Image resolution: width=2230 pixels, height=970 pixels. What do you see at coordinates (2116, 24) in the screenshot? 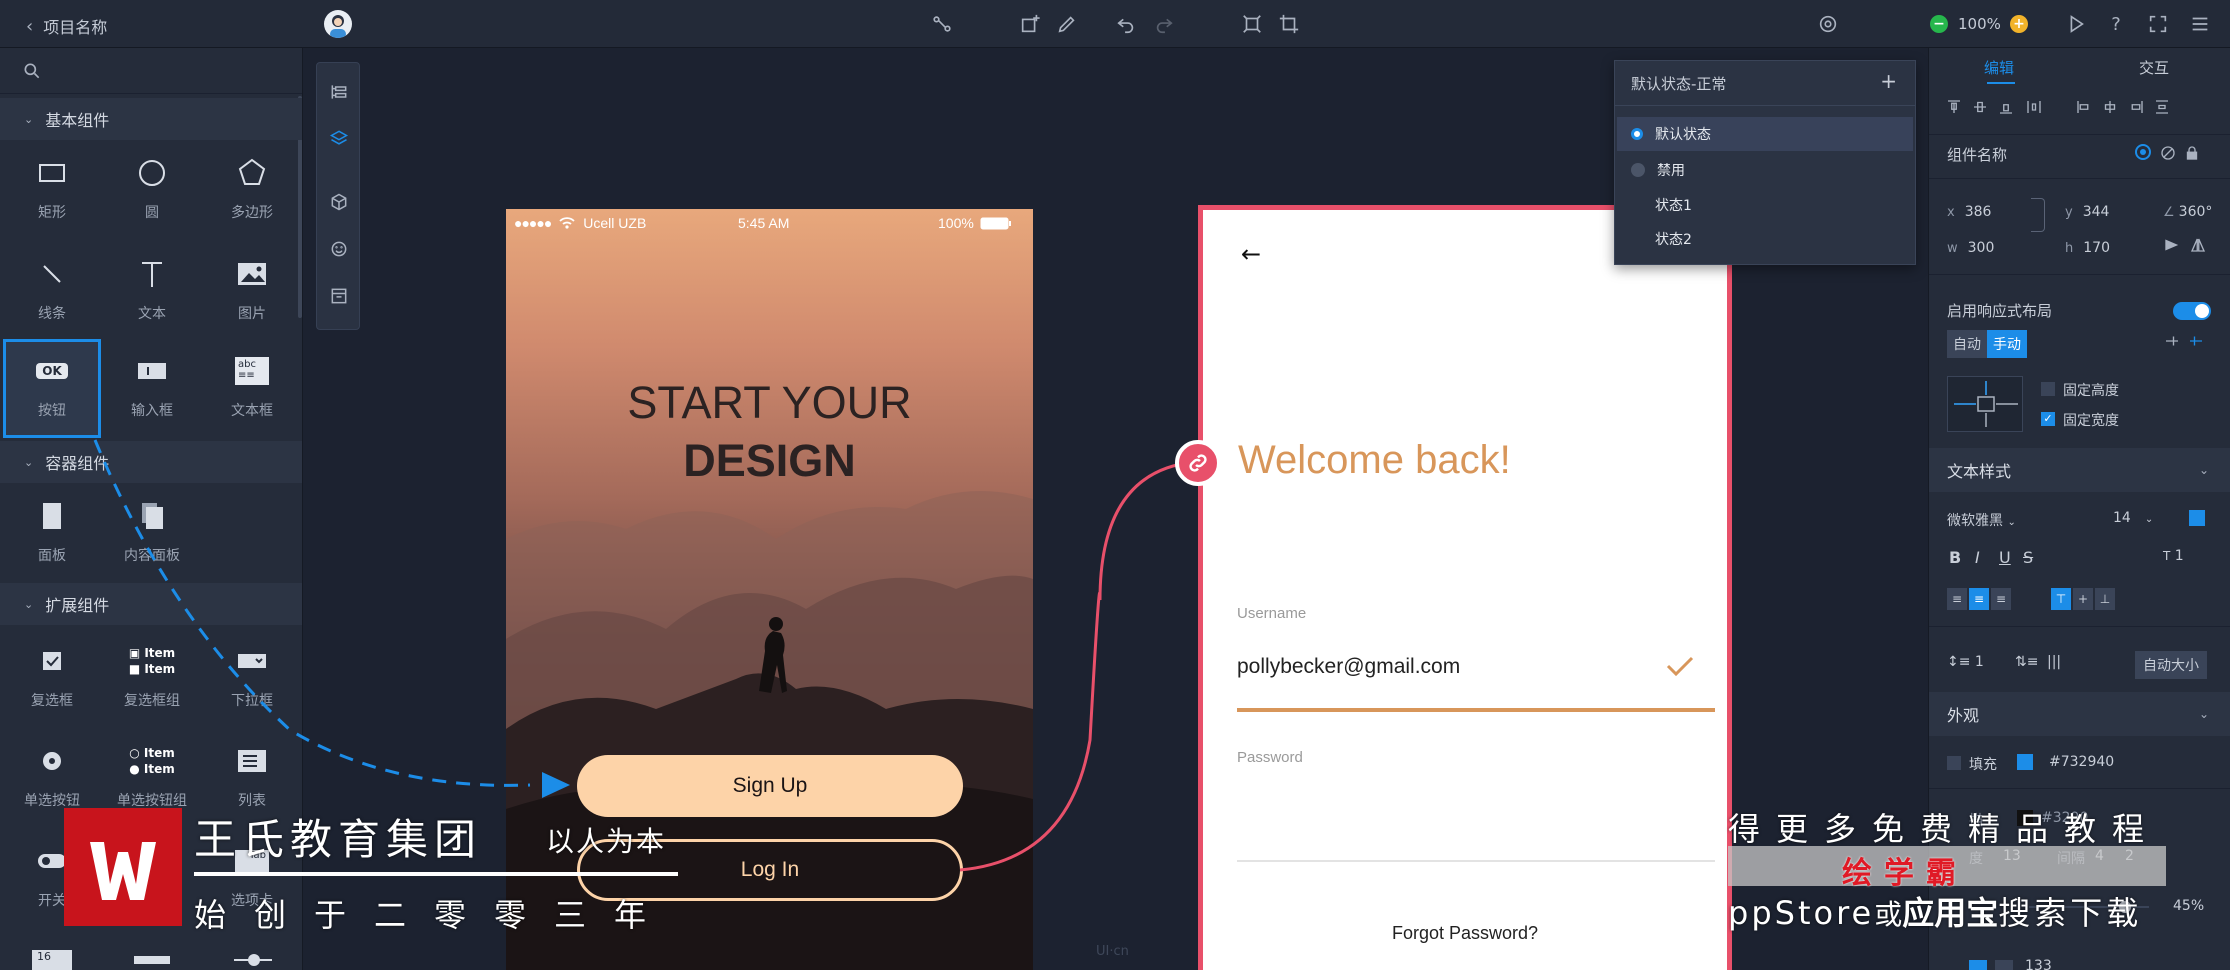
I see `help-icon: ?` at bounding box center [2116, 24].